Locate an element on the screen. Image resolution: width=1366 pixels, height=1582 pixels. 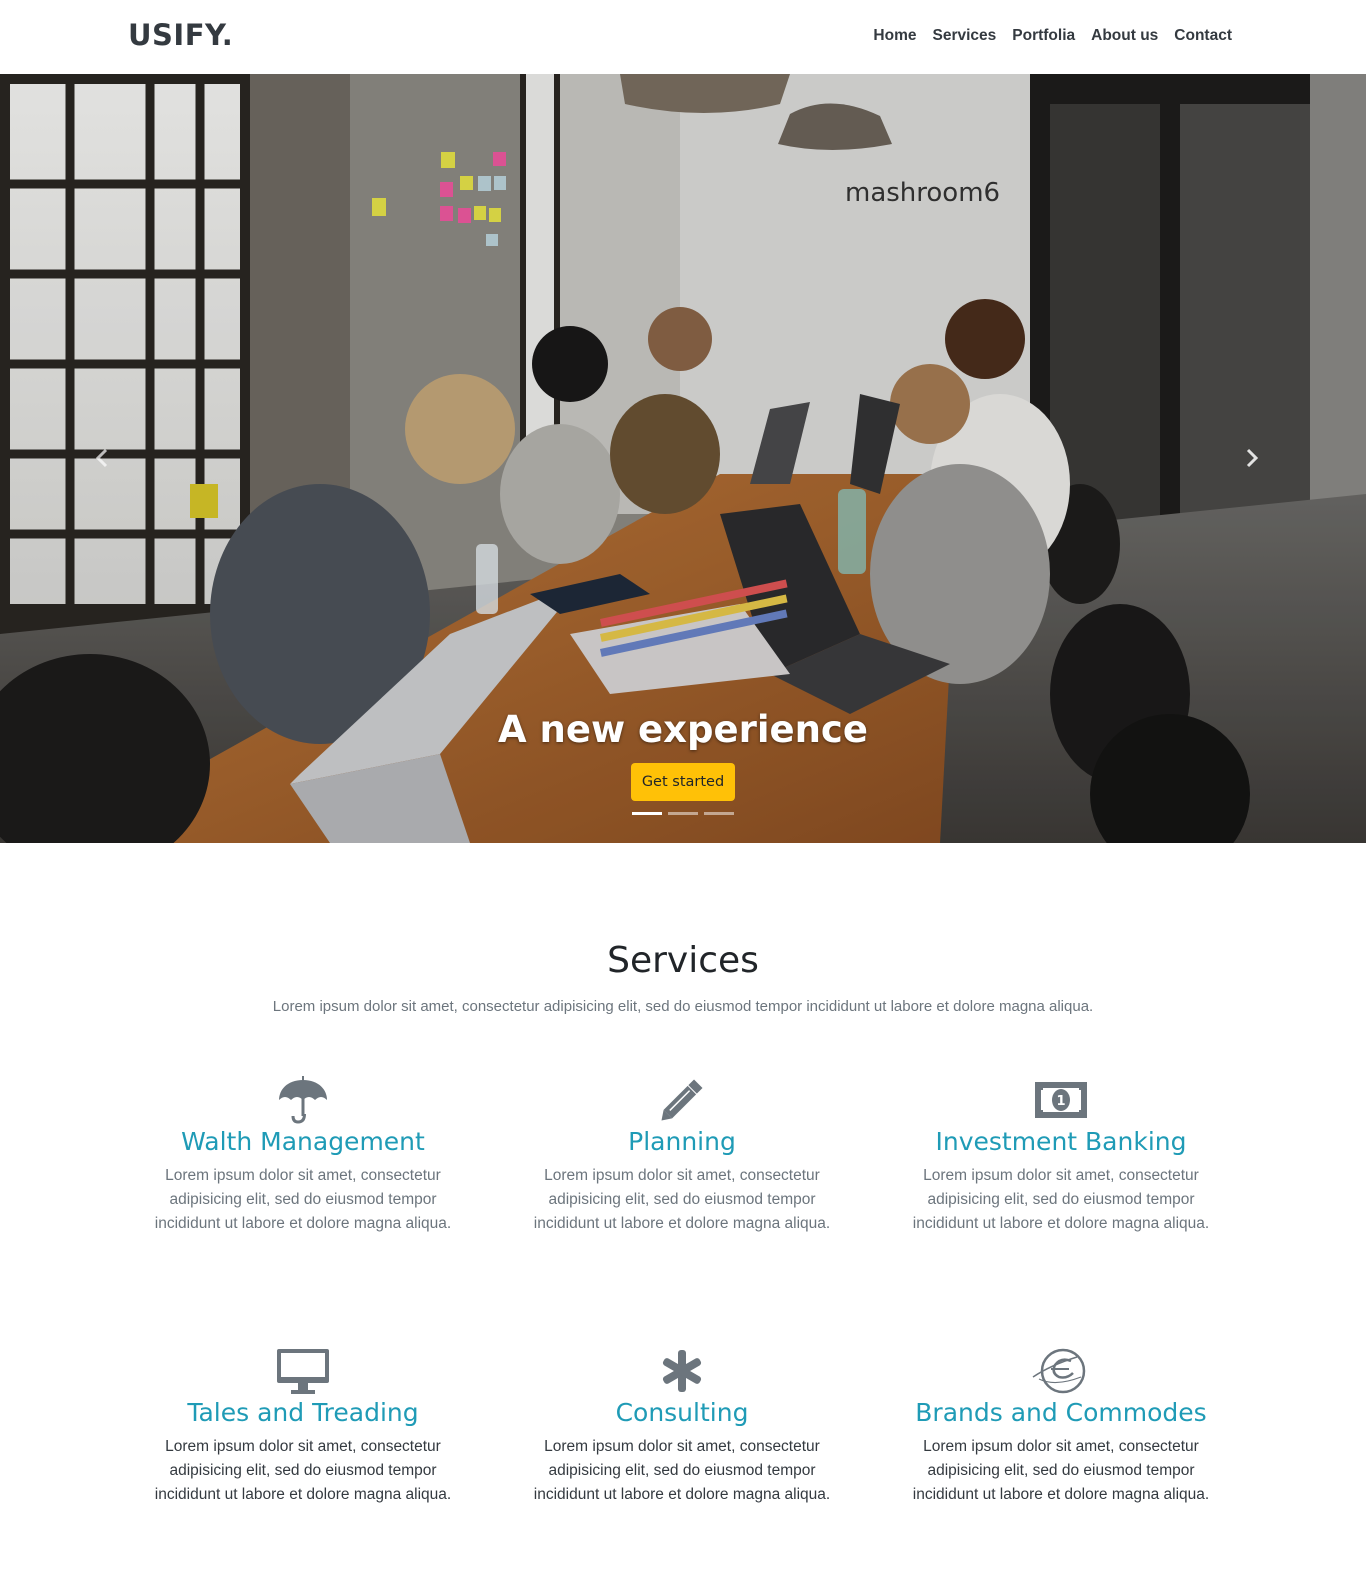
main-nav: Home Services Portfolia About us Contact is located at coordinates (1052, 36).